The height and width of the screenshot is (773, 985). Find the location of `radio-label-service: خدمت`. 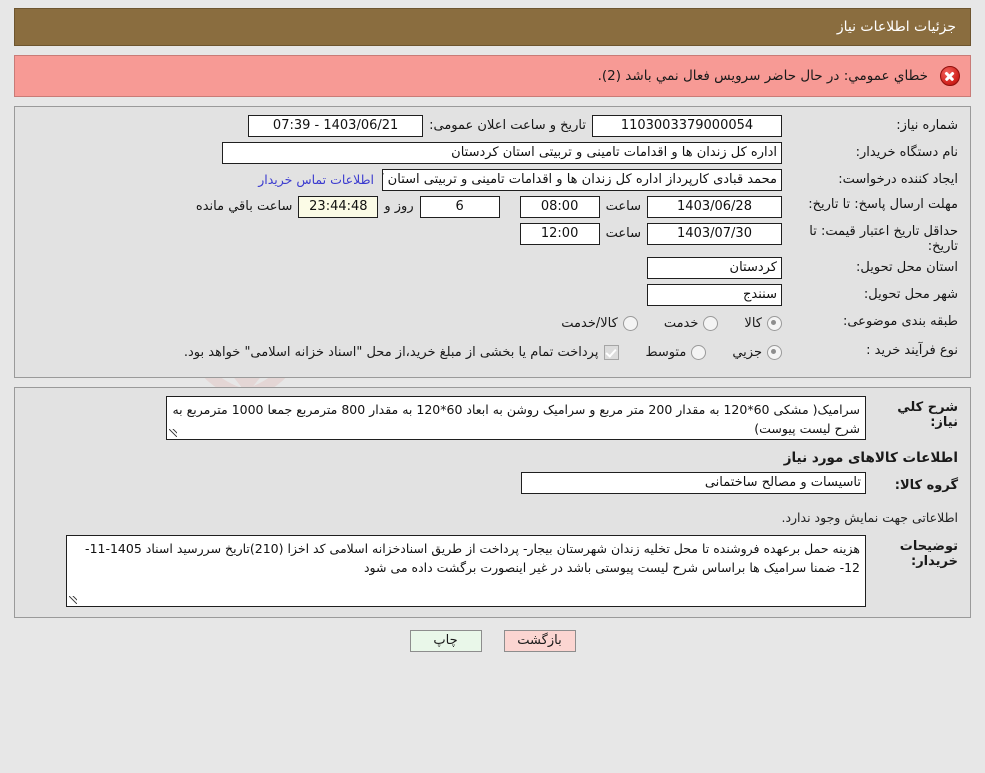

radio-label-service: خدمت is located at coordinates (681, 323).